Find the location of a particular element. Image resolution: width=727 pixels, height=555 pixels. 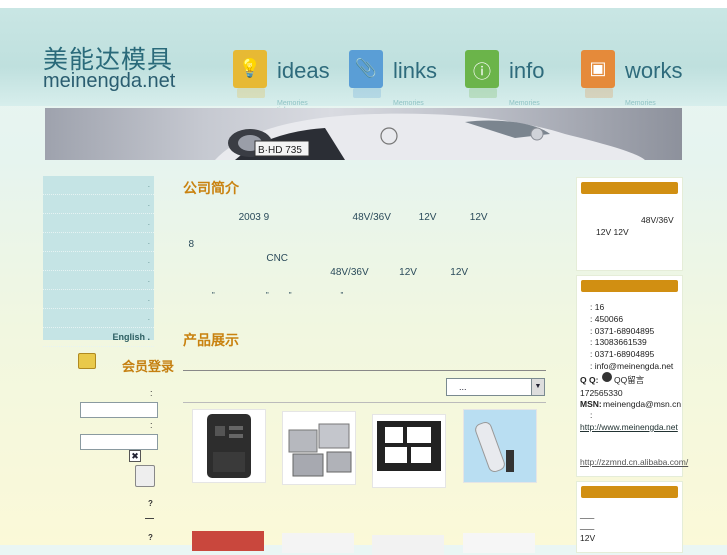

car-image: B·HD 735 is located at coordinates (430, 136).